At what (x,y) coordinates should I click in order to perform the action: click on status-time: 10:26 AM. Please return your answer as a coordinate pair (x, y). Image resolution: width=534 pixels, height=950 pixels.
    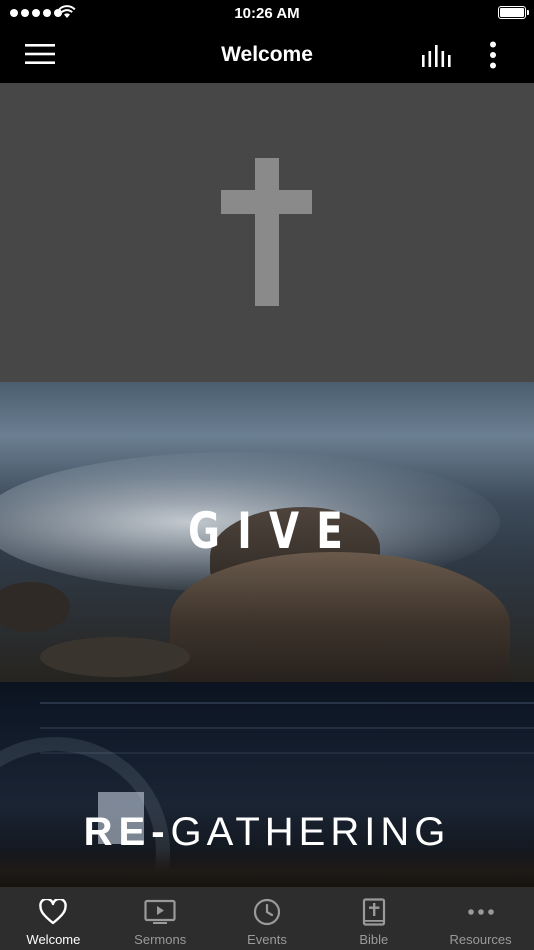
    Looking at the image, I should click on (267, 13).